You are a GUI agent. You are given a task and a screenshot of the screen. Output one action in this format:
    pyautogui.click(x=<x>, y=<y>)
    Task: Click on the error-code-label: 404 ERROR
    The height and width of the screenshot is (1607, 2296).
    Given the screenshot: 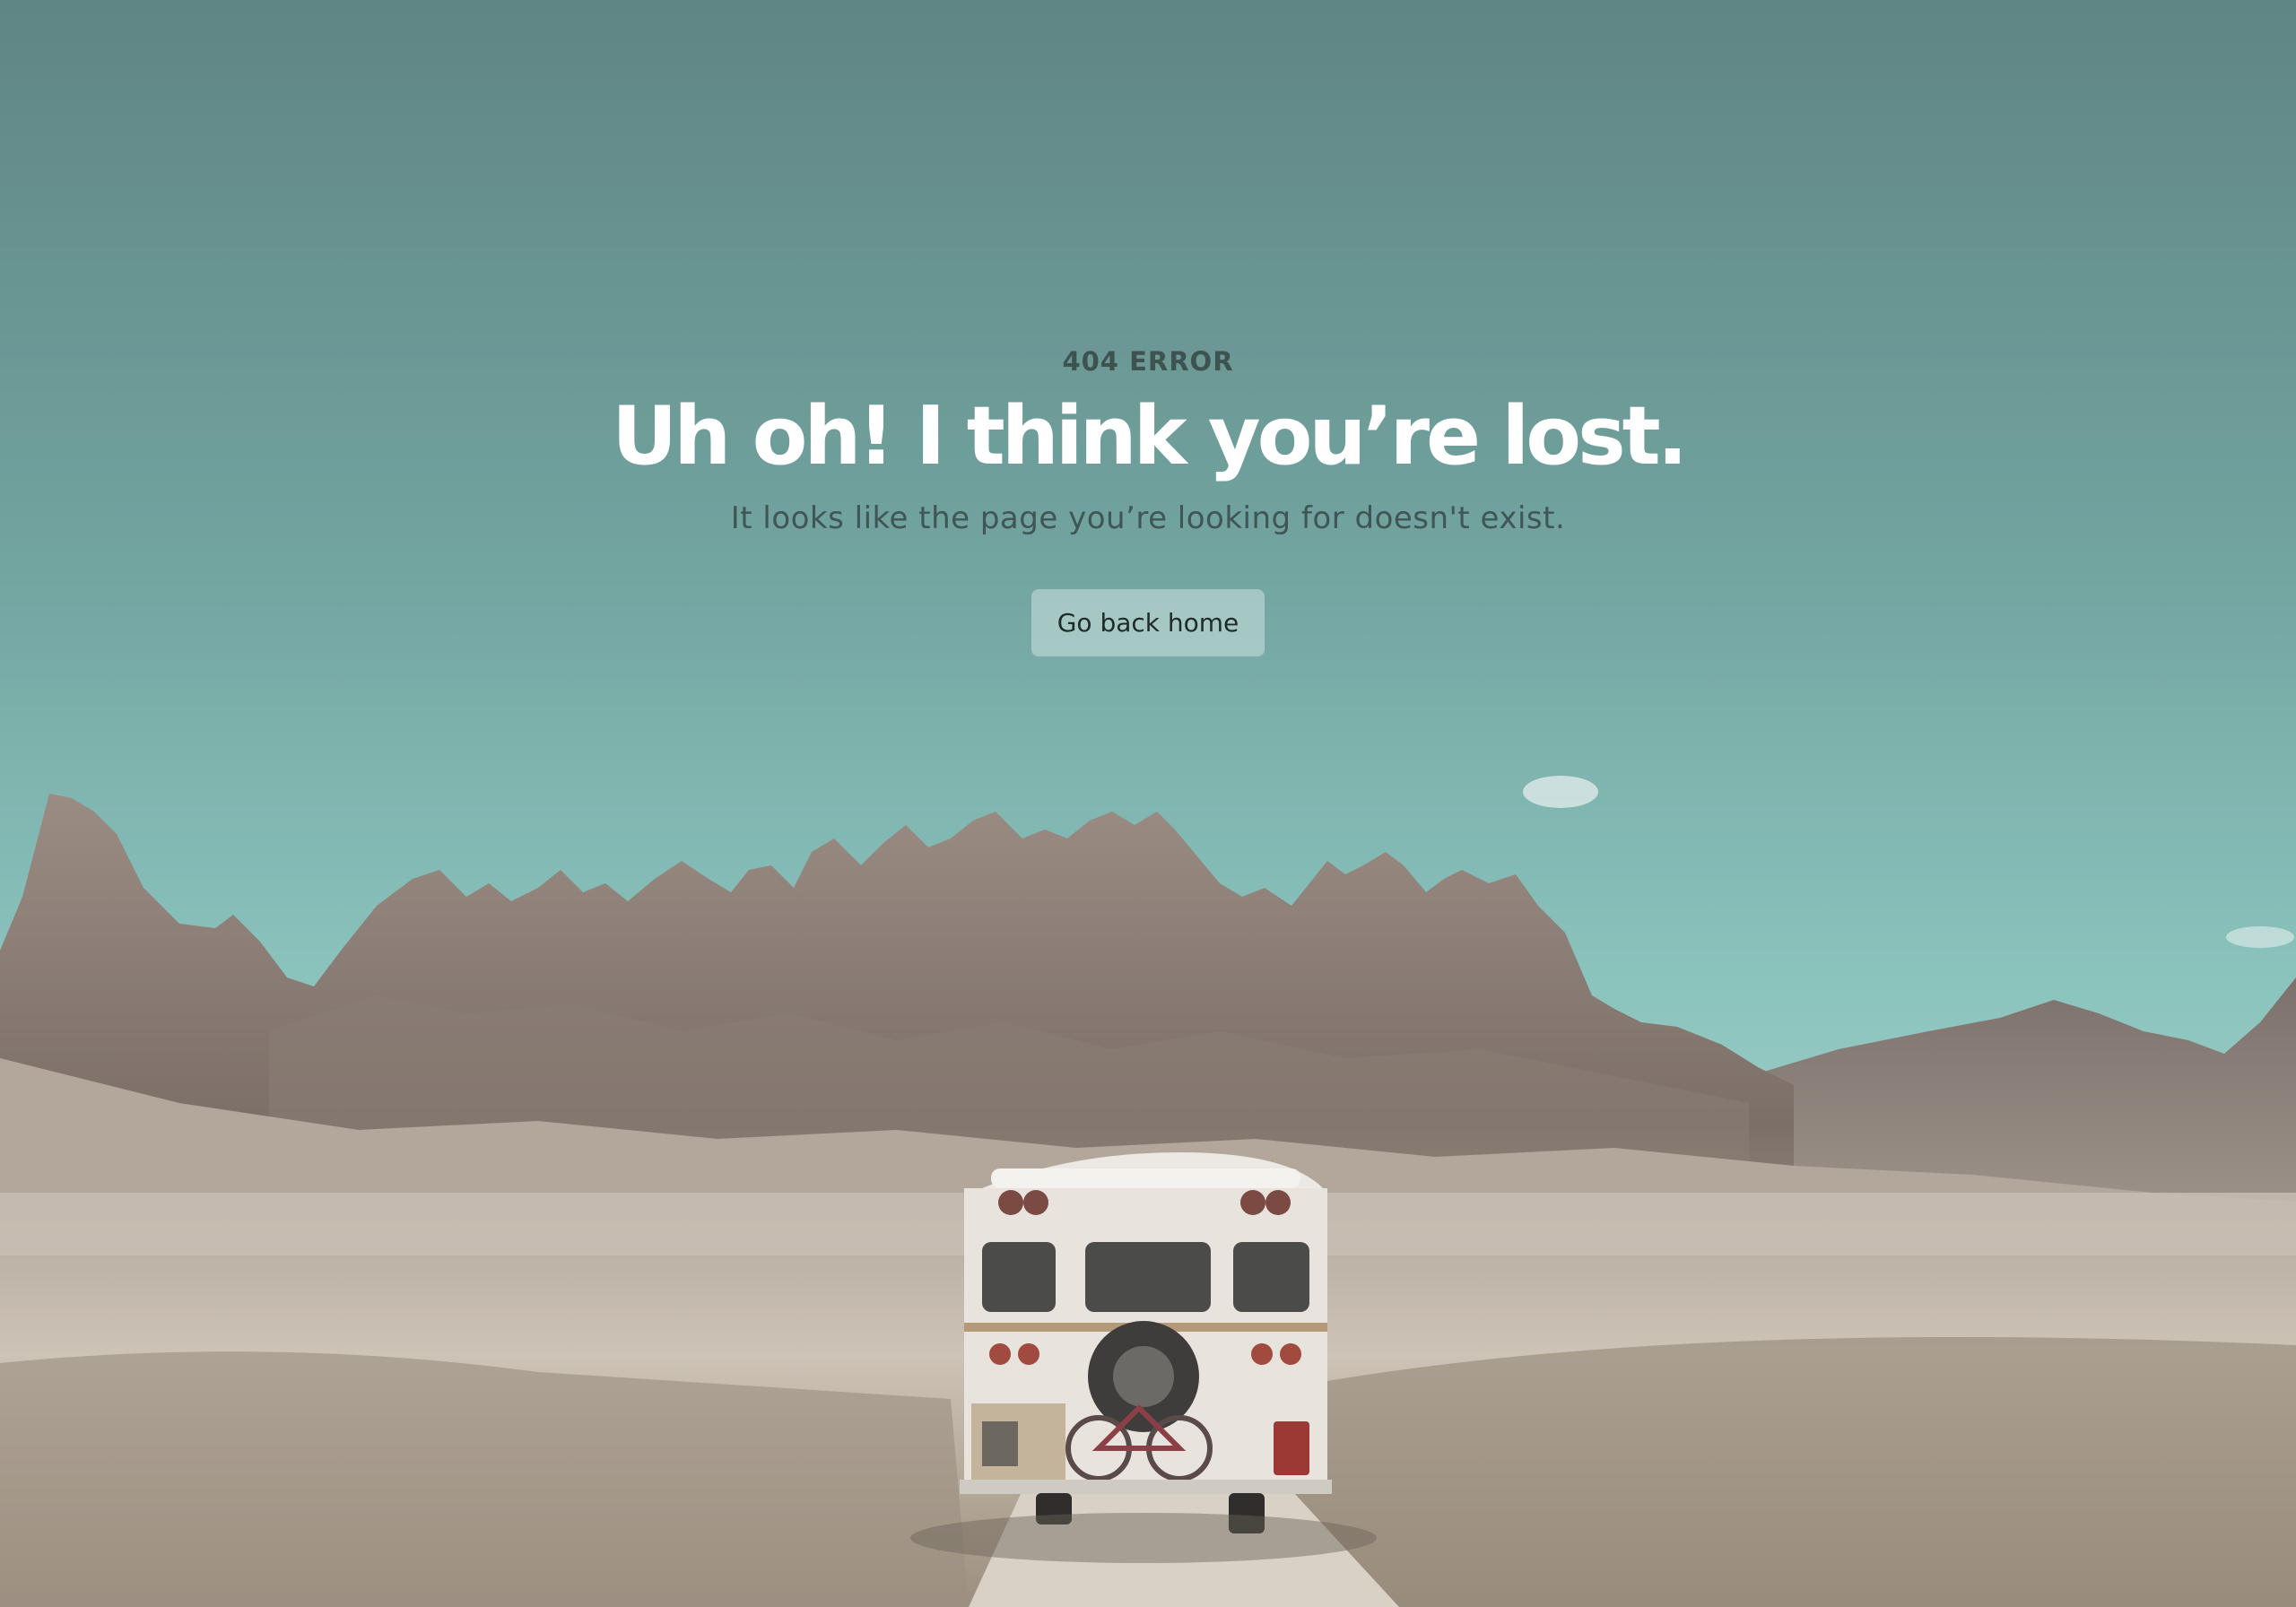 What is the action you would take?
    pyautogui.click(x=1148, y=362)
    